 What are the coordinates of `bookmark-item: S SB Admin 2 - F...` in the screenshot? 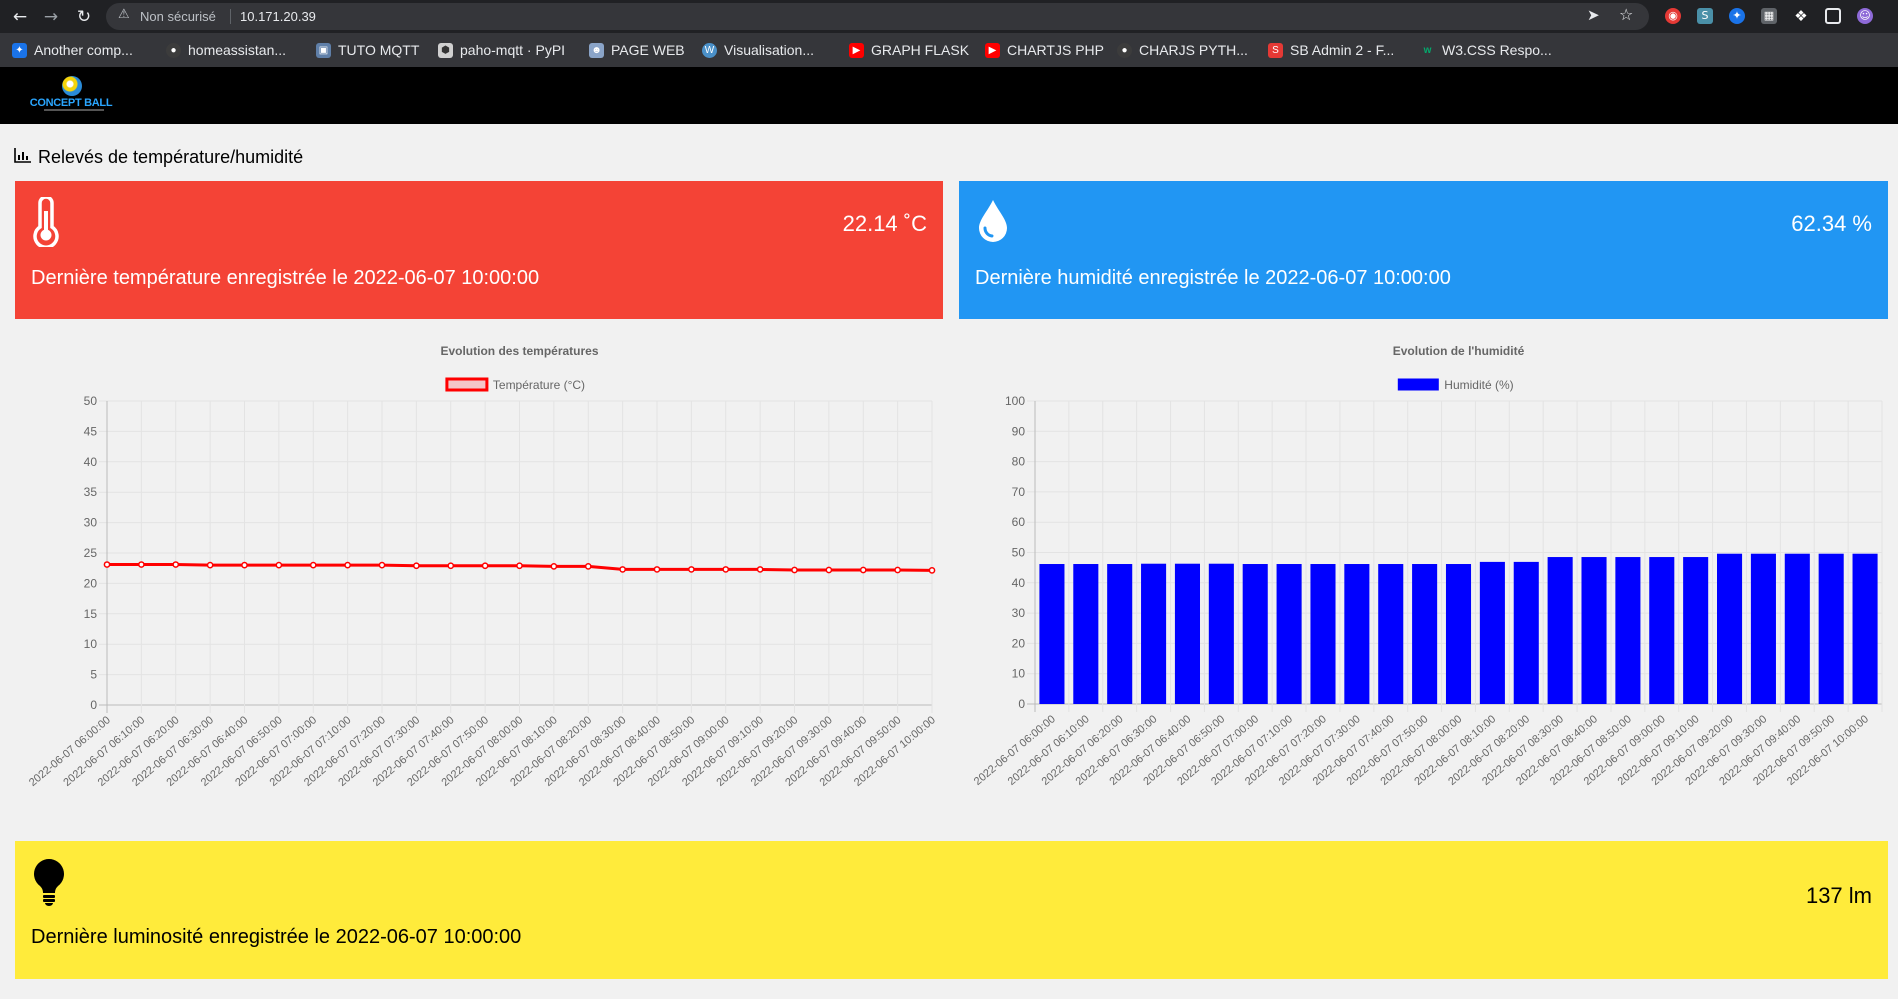 It's located at (1331, 50).